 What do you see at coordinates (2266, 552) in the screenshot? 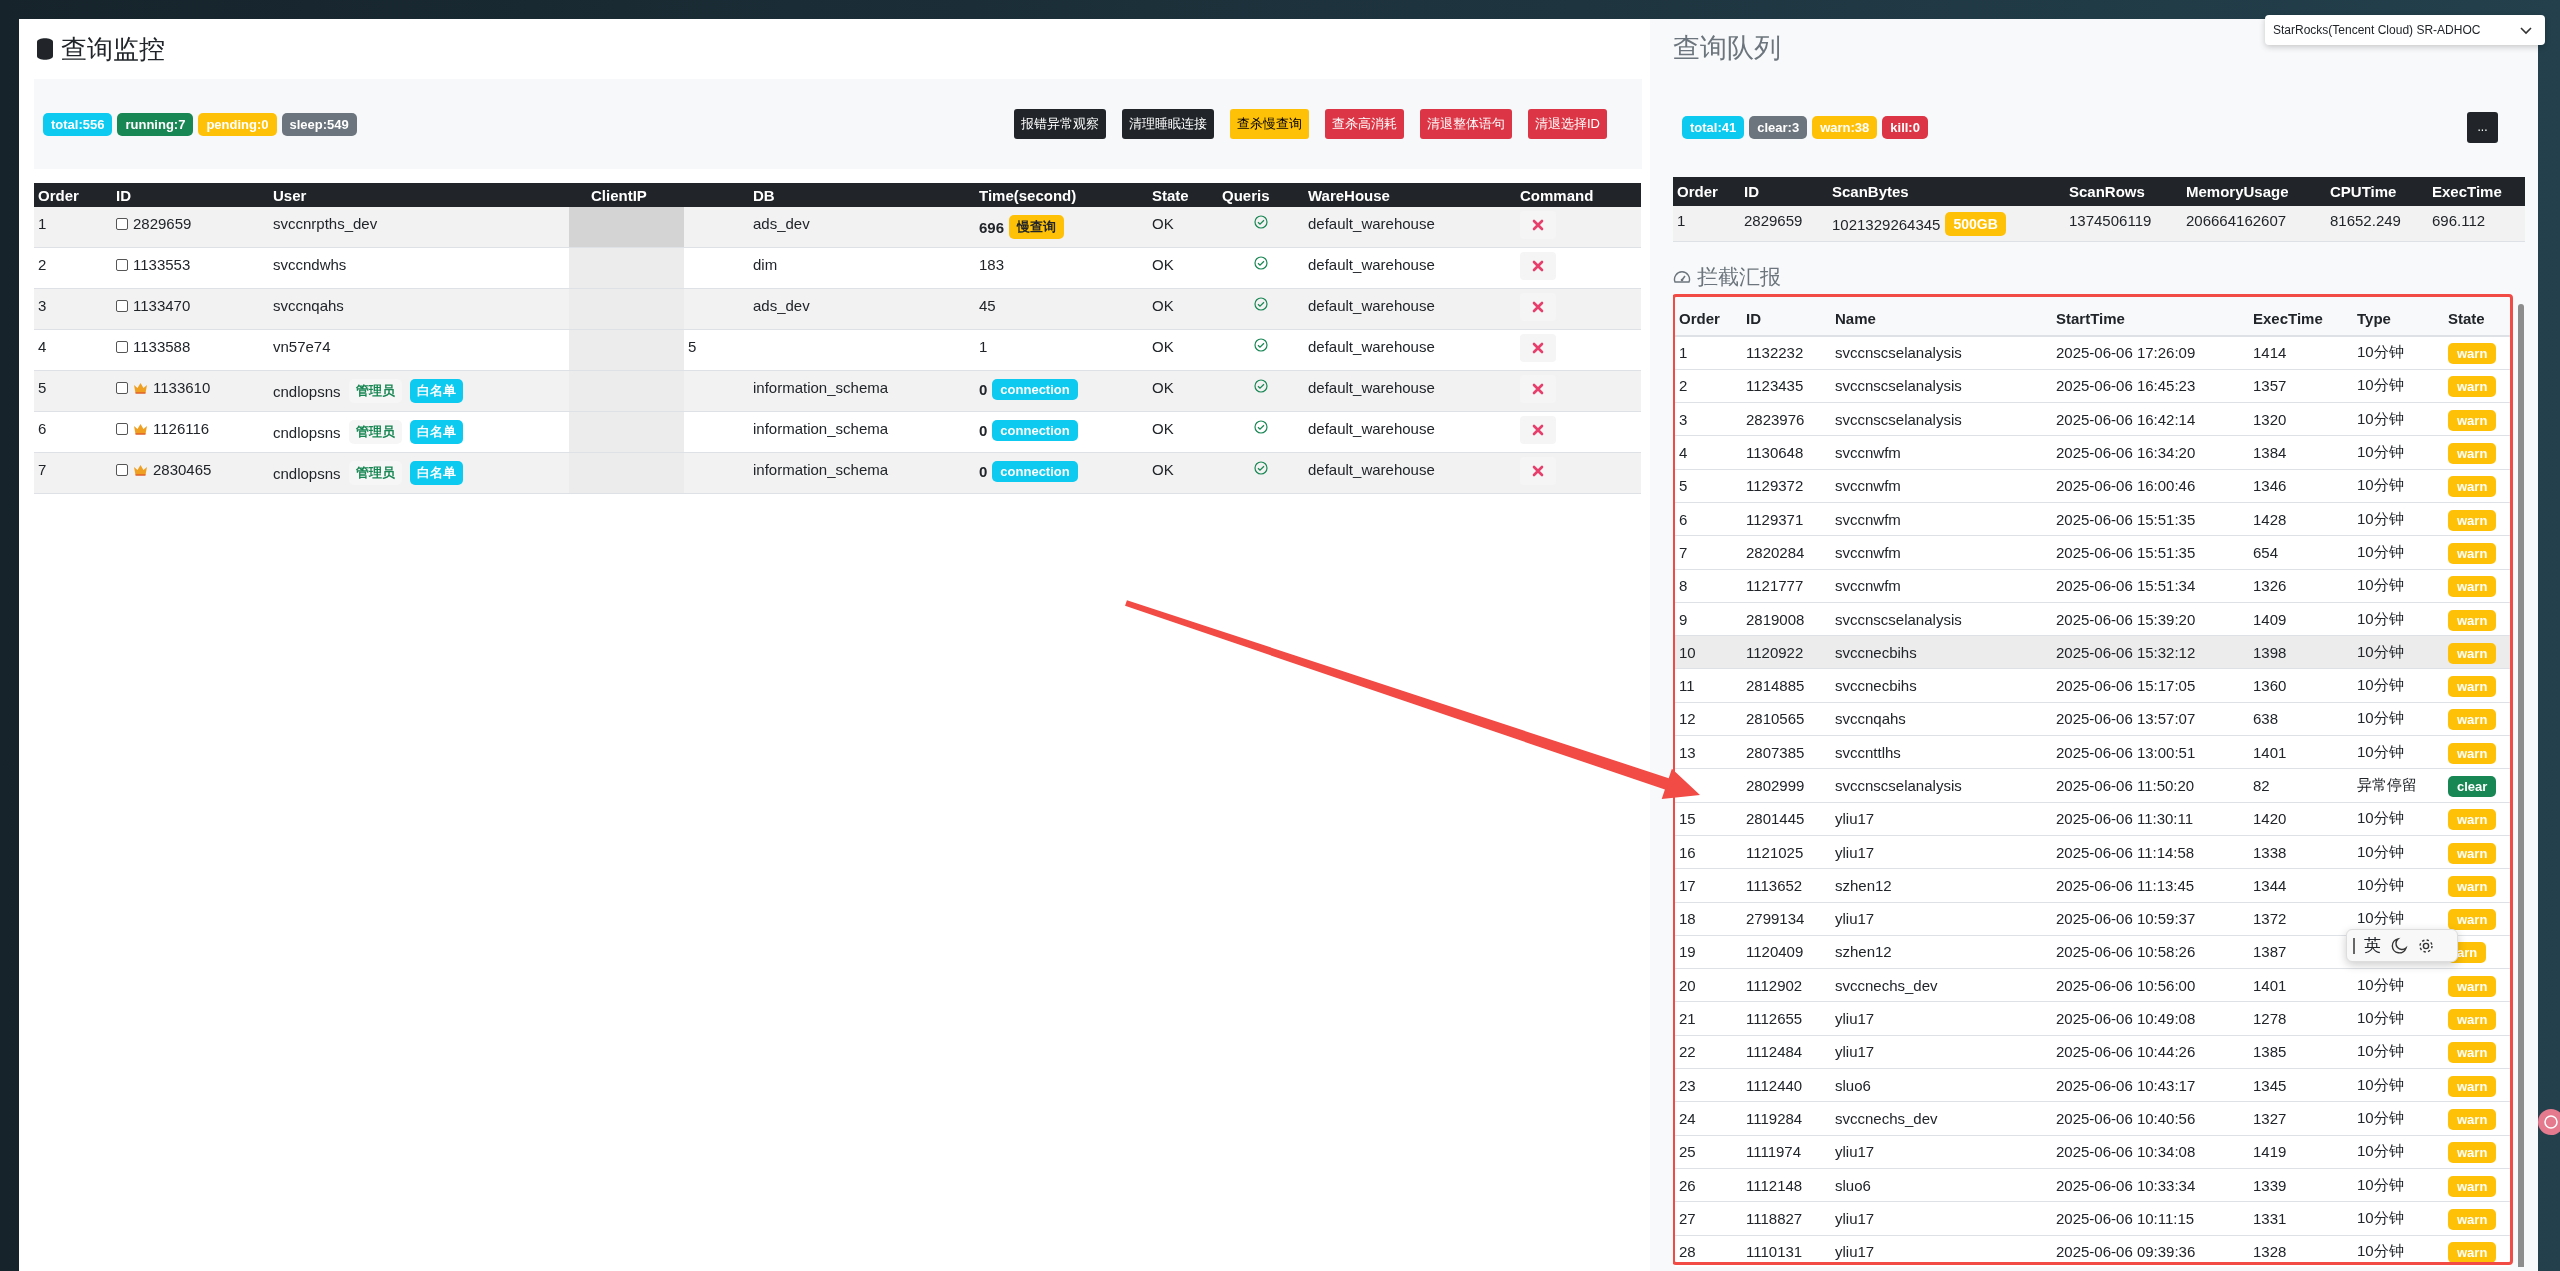
I see `table-cell: 654` at bounding box center [2266, 552].